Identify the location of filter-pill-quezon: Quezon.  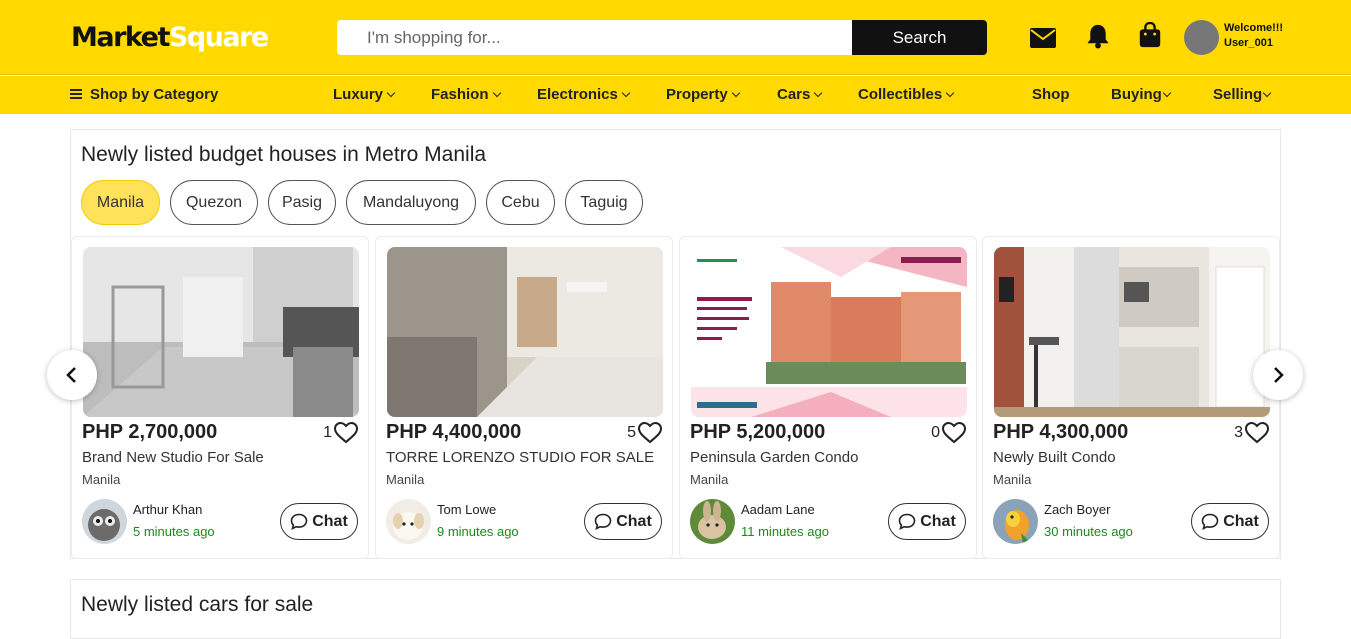
(214, 202).